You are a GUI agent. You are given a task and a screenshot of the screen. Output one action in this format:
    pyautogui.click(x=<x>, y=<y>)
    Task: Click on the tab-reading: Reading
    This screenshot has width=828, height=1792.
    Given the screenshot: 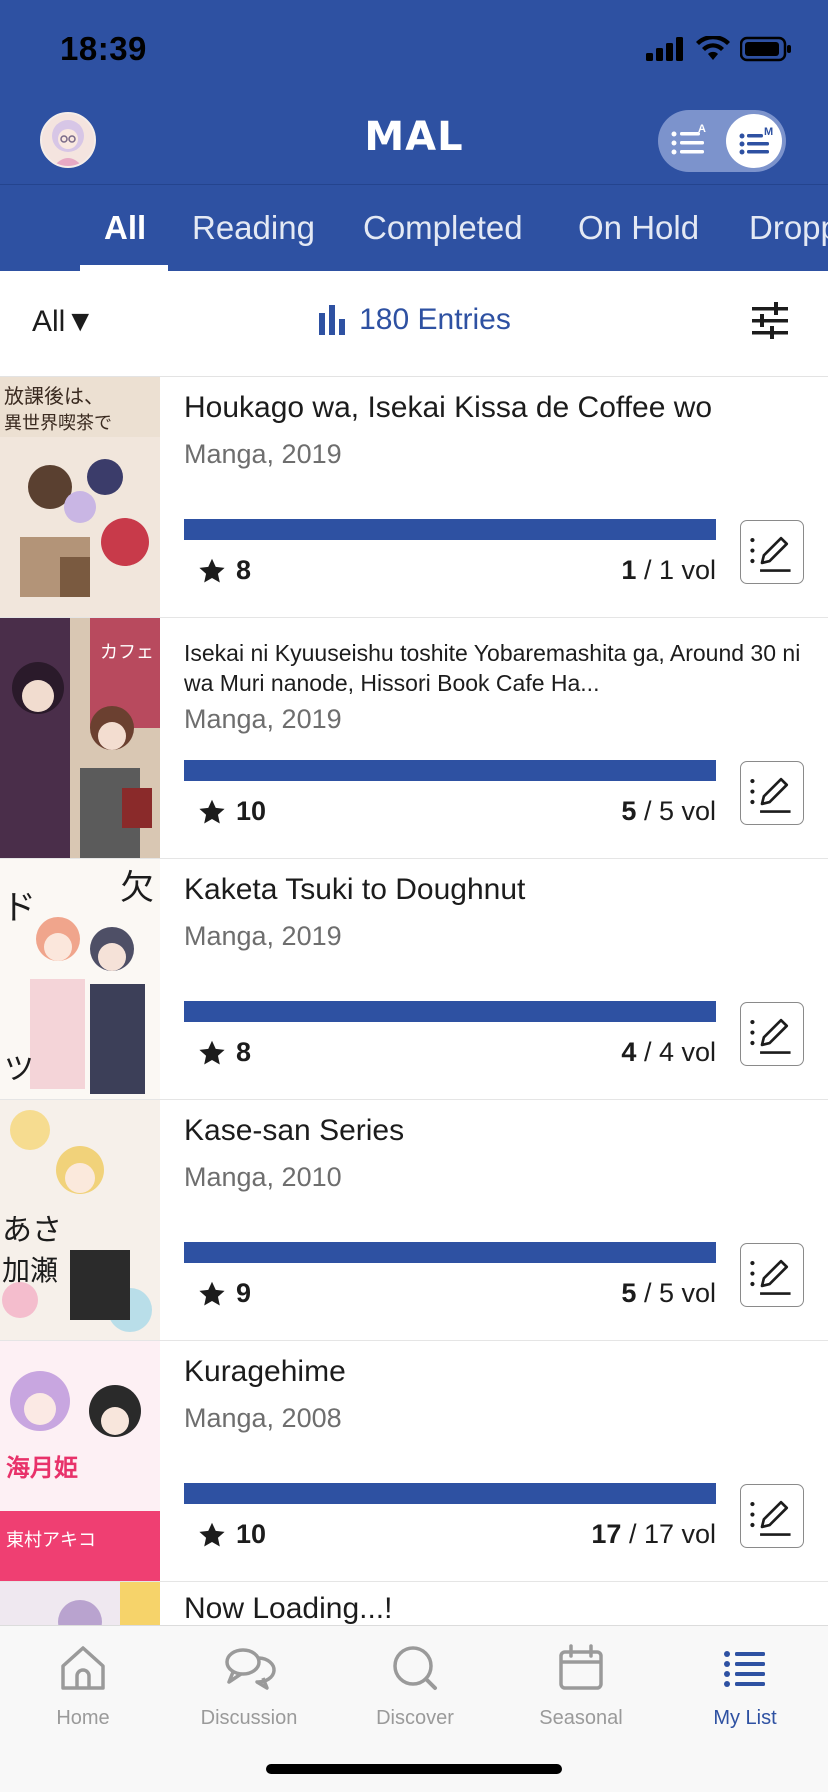 What is the action you would take?
    pyautogui.click(x=253, y=228)
    